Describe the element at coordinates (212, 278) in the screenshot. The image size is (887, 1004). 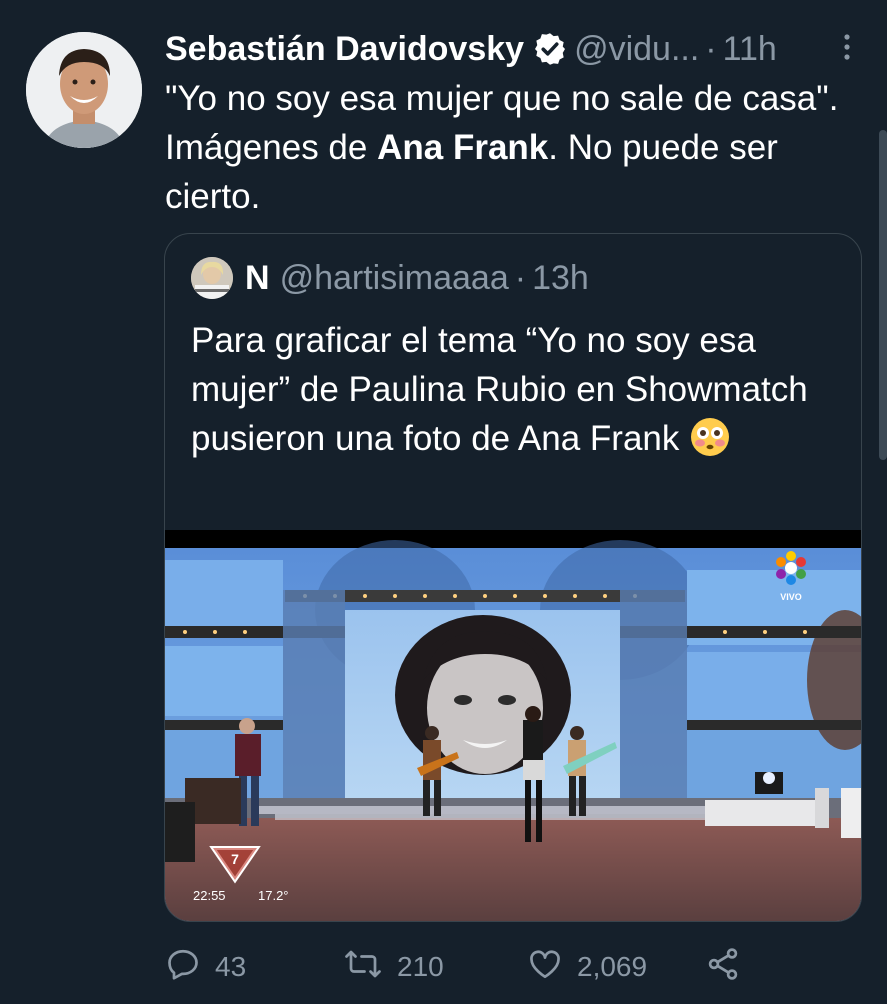
I see `quoted-author-avatar` at that location.